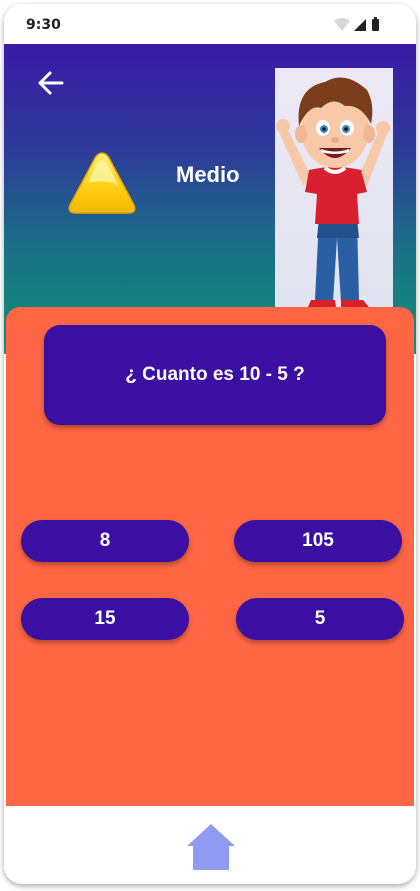 This screenshot has width=420, height=891. I want to click on signal-icon, so click(360, 25).